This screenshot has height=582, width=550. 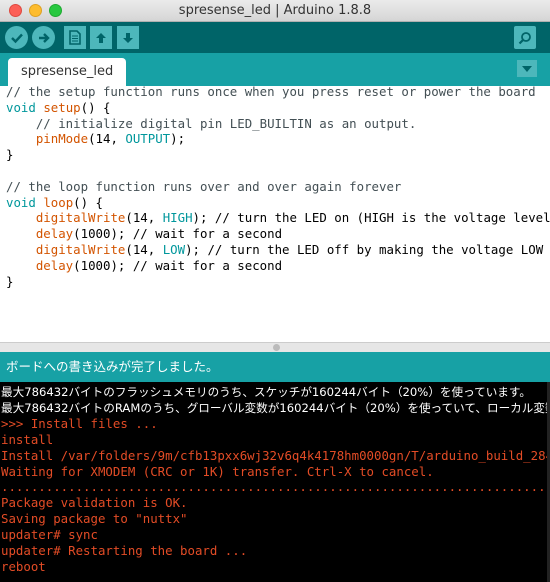 I want to click on tab-menu-button, so click(x=527, y=68).